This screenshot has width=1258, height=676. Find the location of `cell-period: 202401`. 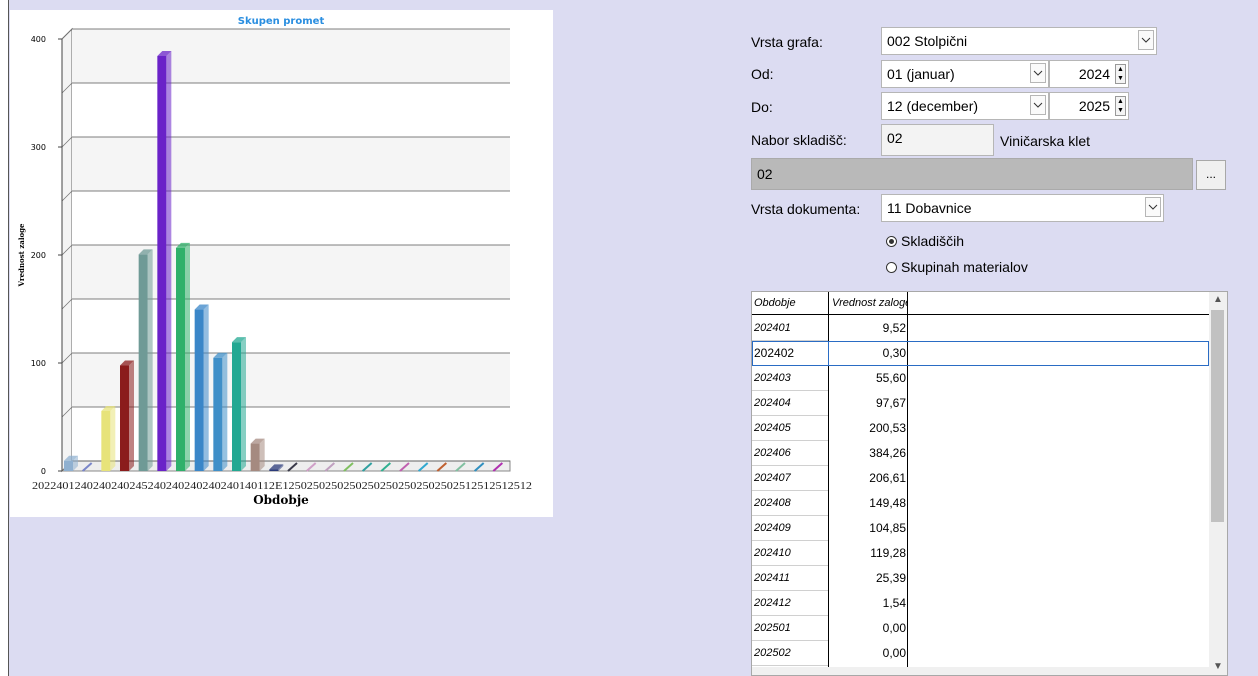

cell-period: 202401 is located at coordinates (772, 328).